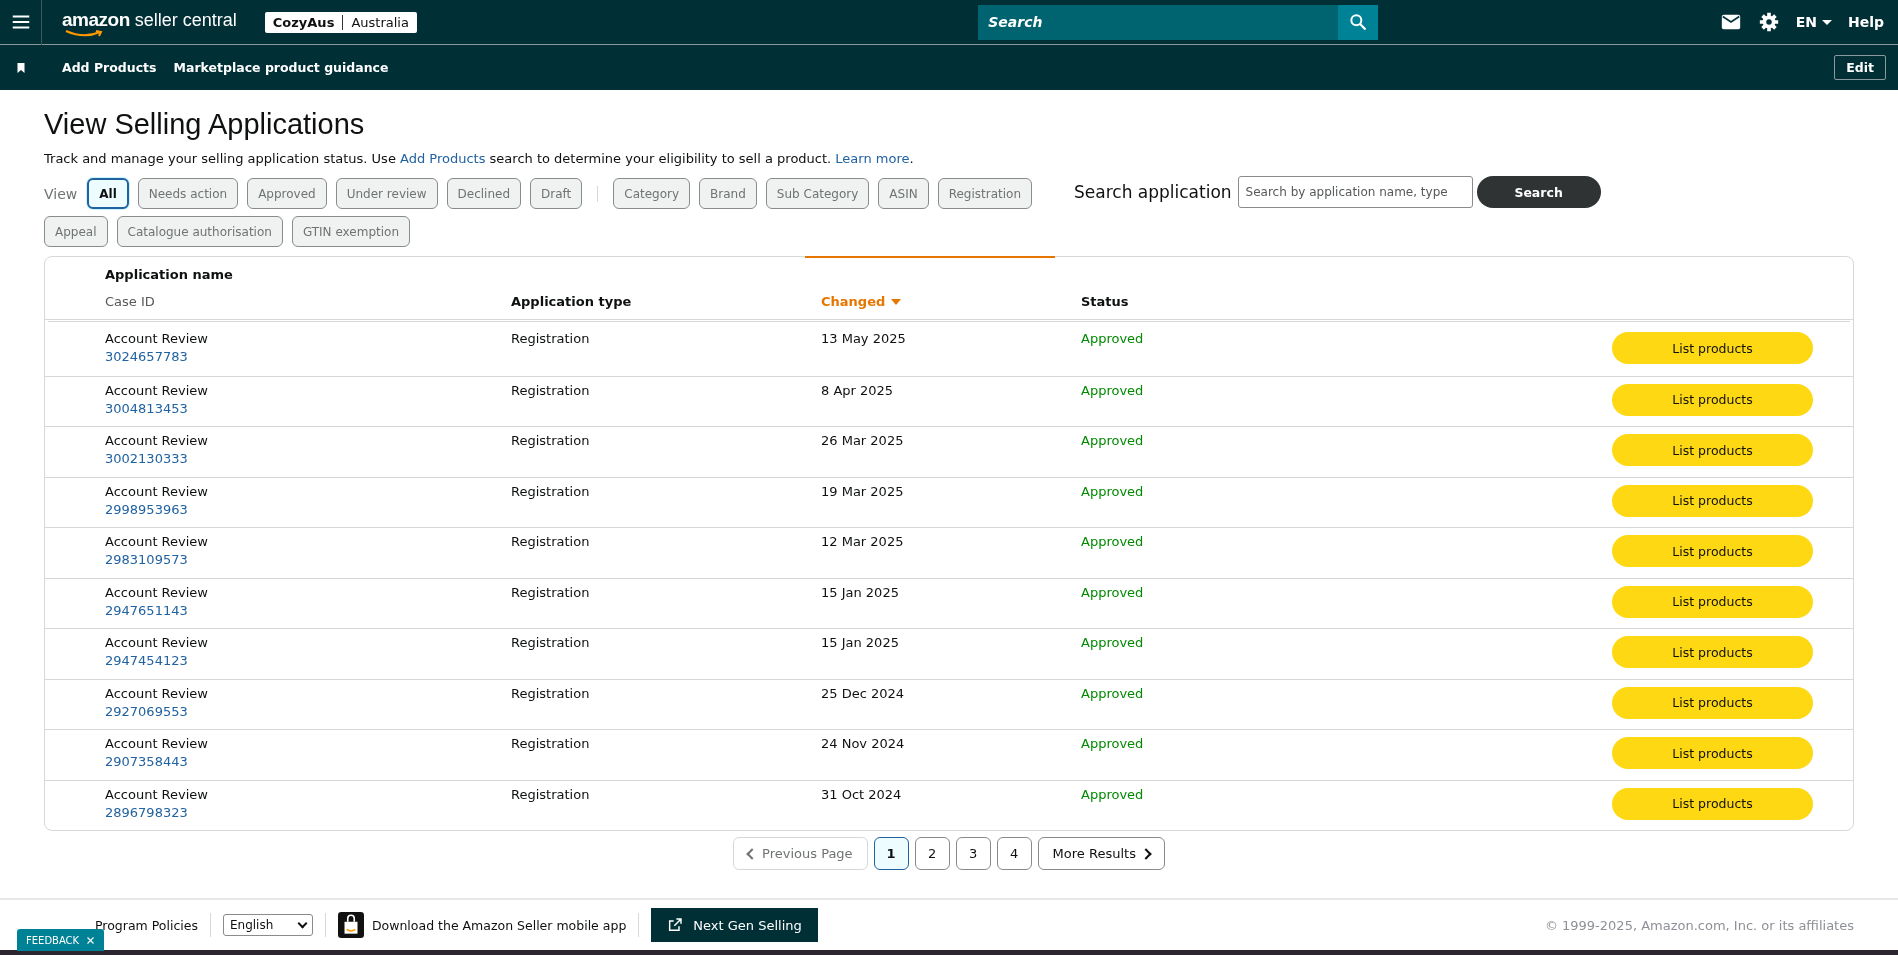 The image size is (1898, 955). Describe the element at coordinates (146, 761) in the screenshot. I see `case-id-link: 2907358443` at that location.